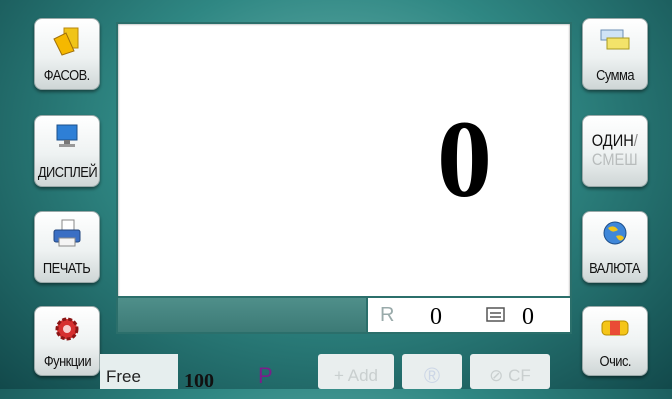  Describe the element at coordinates (528, 317) in the screenshot. I see `batch-count: 0` at that location.